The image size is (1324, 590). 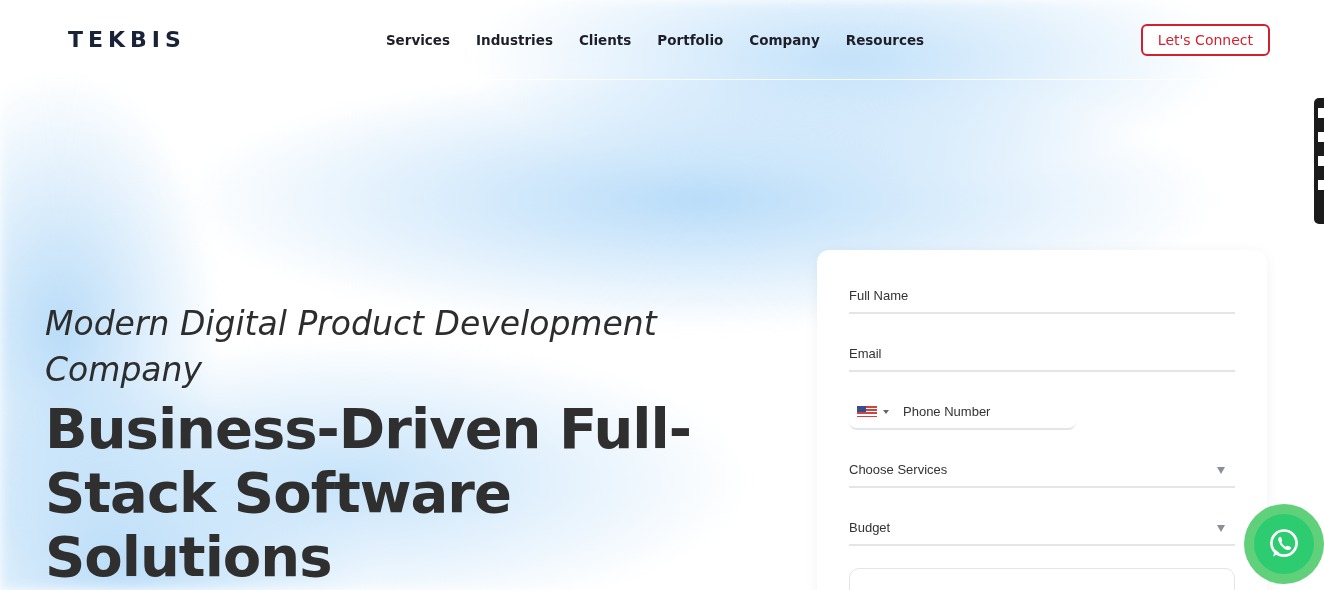 I want to click on nav-link: Services, so click(x=418, y=39).